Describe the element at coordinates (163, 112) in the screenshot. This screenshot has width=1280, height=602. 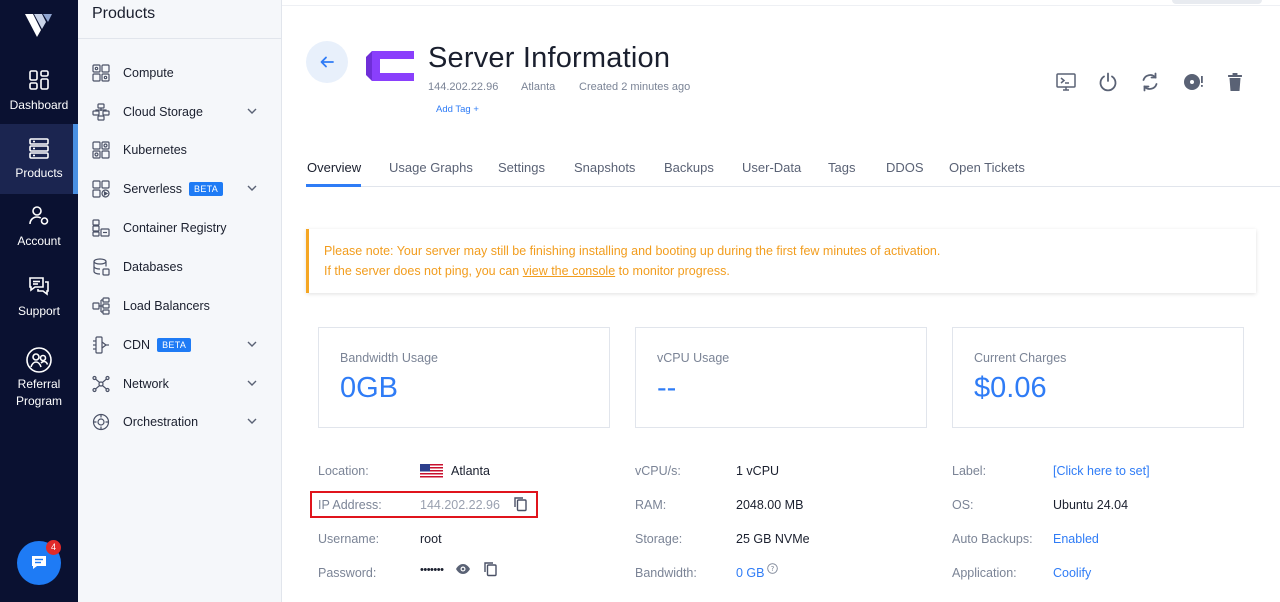
I see `menu-item-label: Cloud Storage` at that location.